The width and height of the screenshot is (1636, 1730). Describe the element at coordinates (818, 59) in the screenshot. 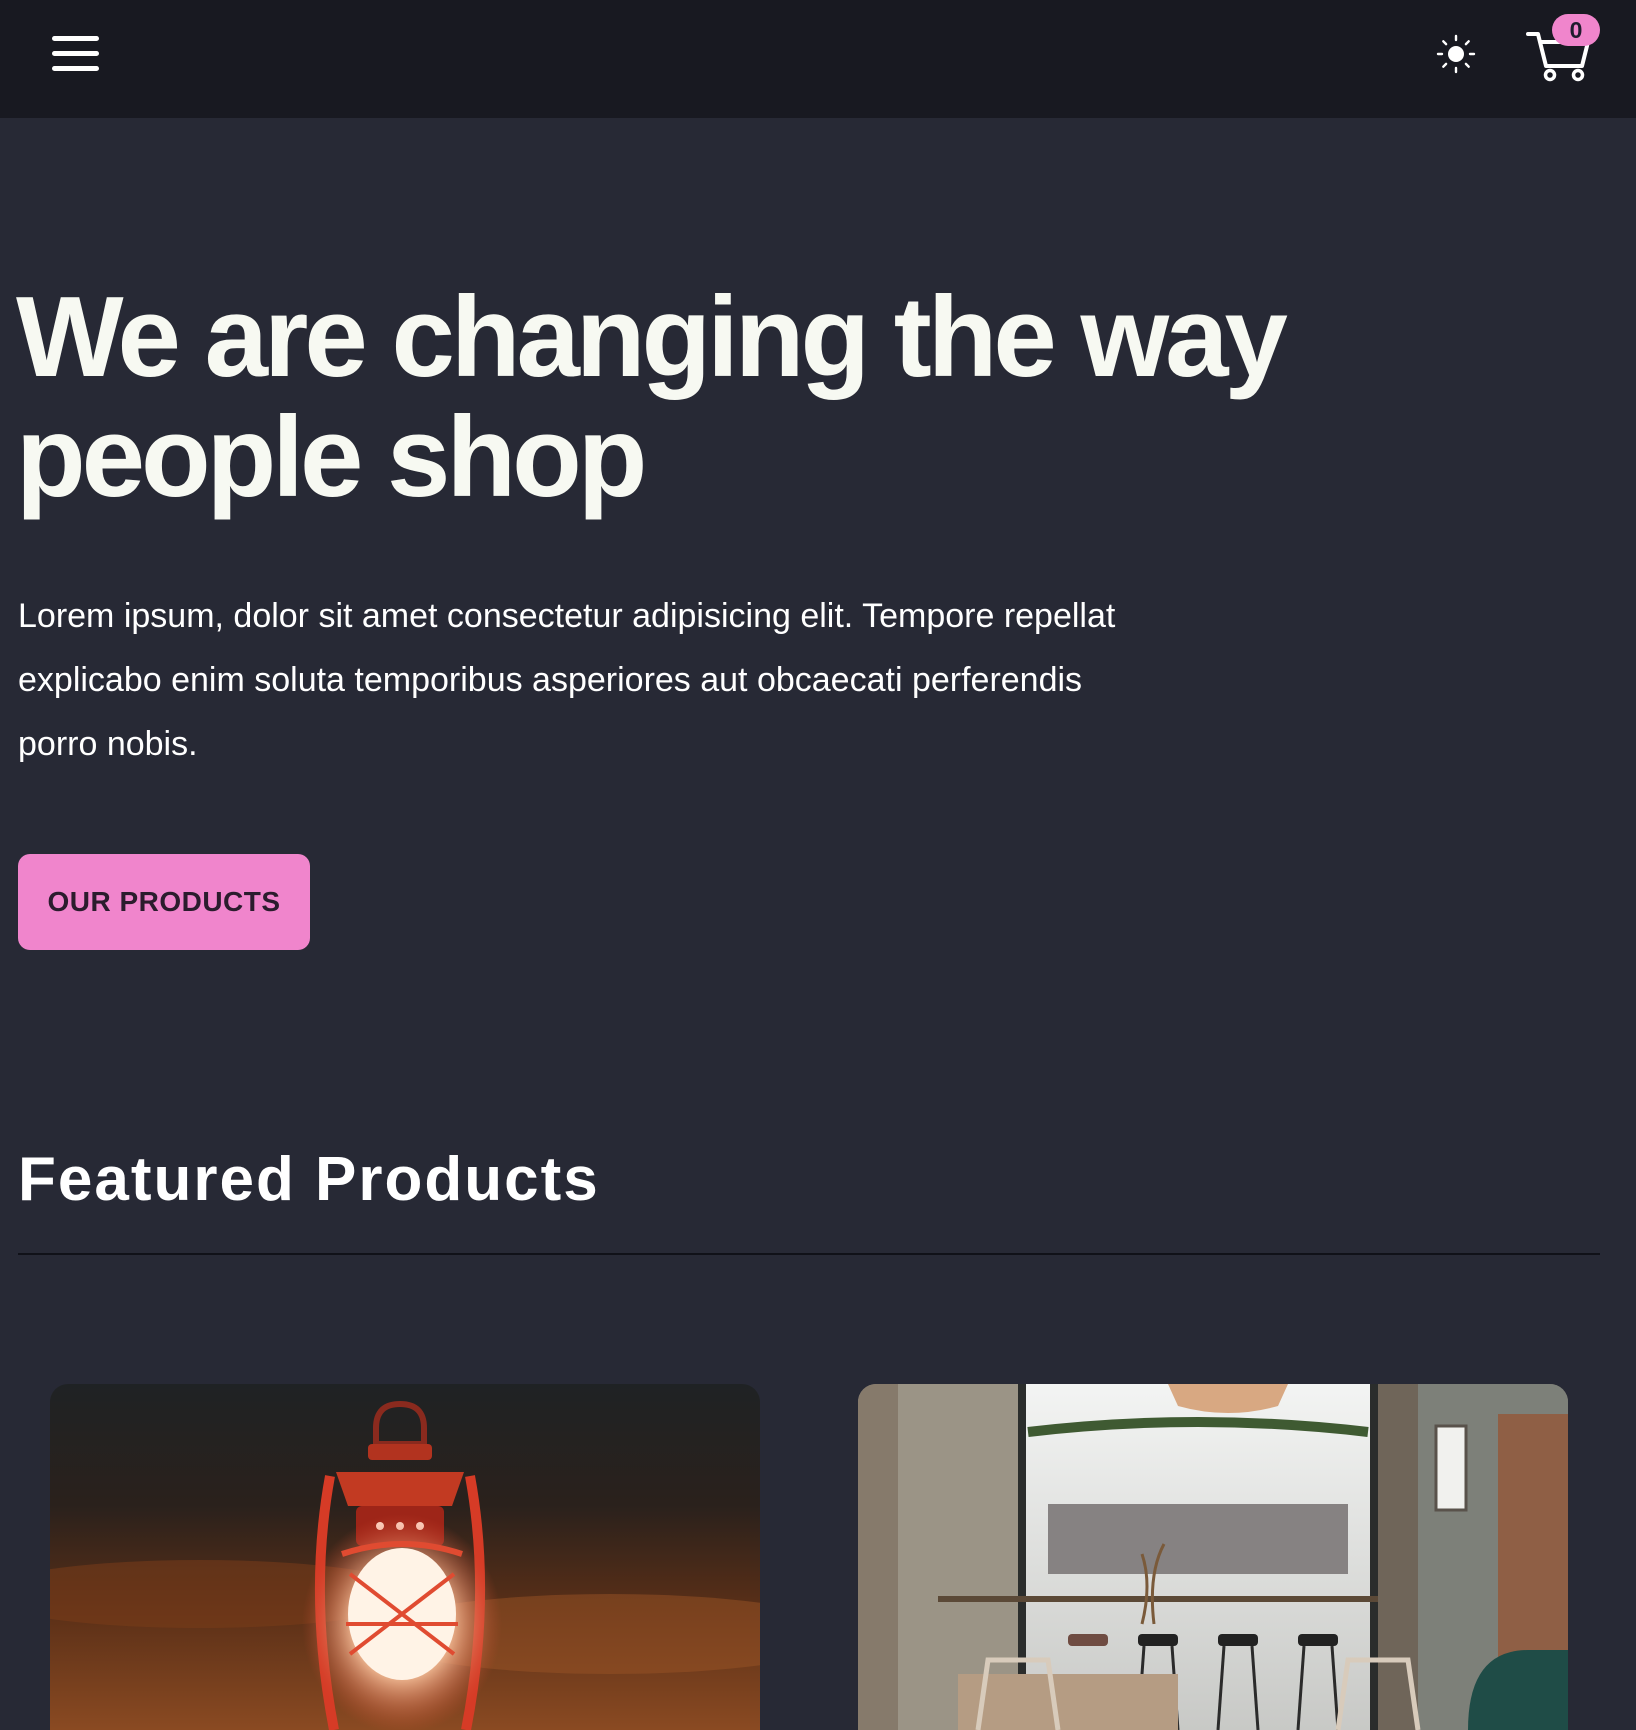

I see `navbar: 0` at that location.